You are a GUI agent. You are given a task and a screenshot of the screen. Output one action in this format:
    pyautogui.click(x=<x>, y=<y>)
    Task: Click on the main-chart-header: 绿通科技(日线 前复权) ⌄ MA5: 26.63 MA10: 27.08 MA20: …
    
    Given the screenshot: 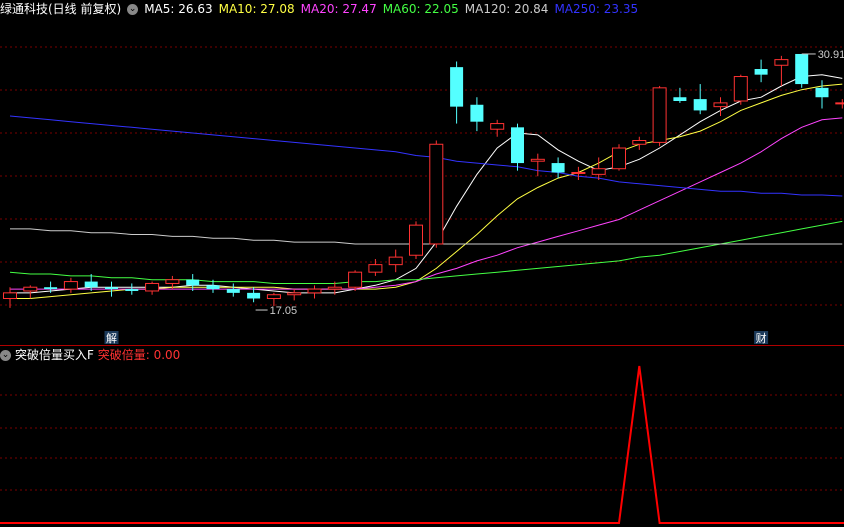 What is the action you would take?
    pyautogui.click(x=325, y=9)
    